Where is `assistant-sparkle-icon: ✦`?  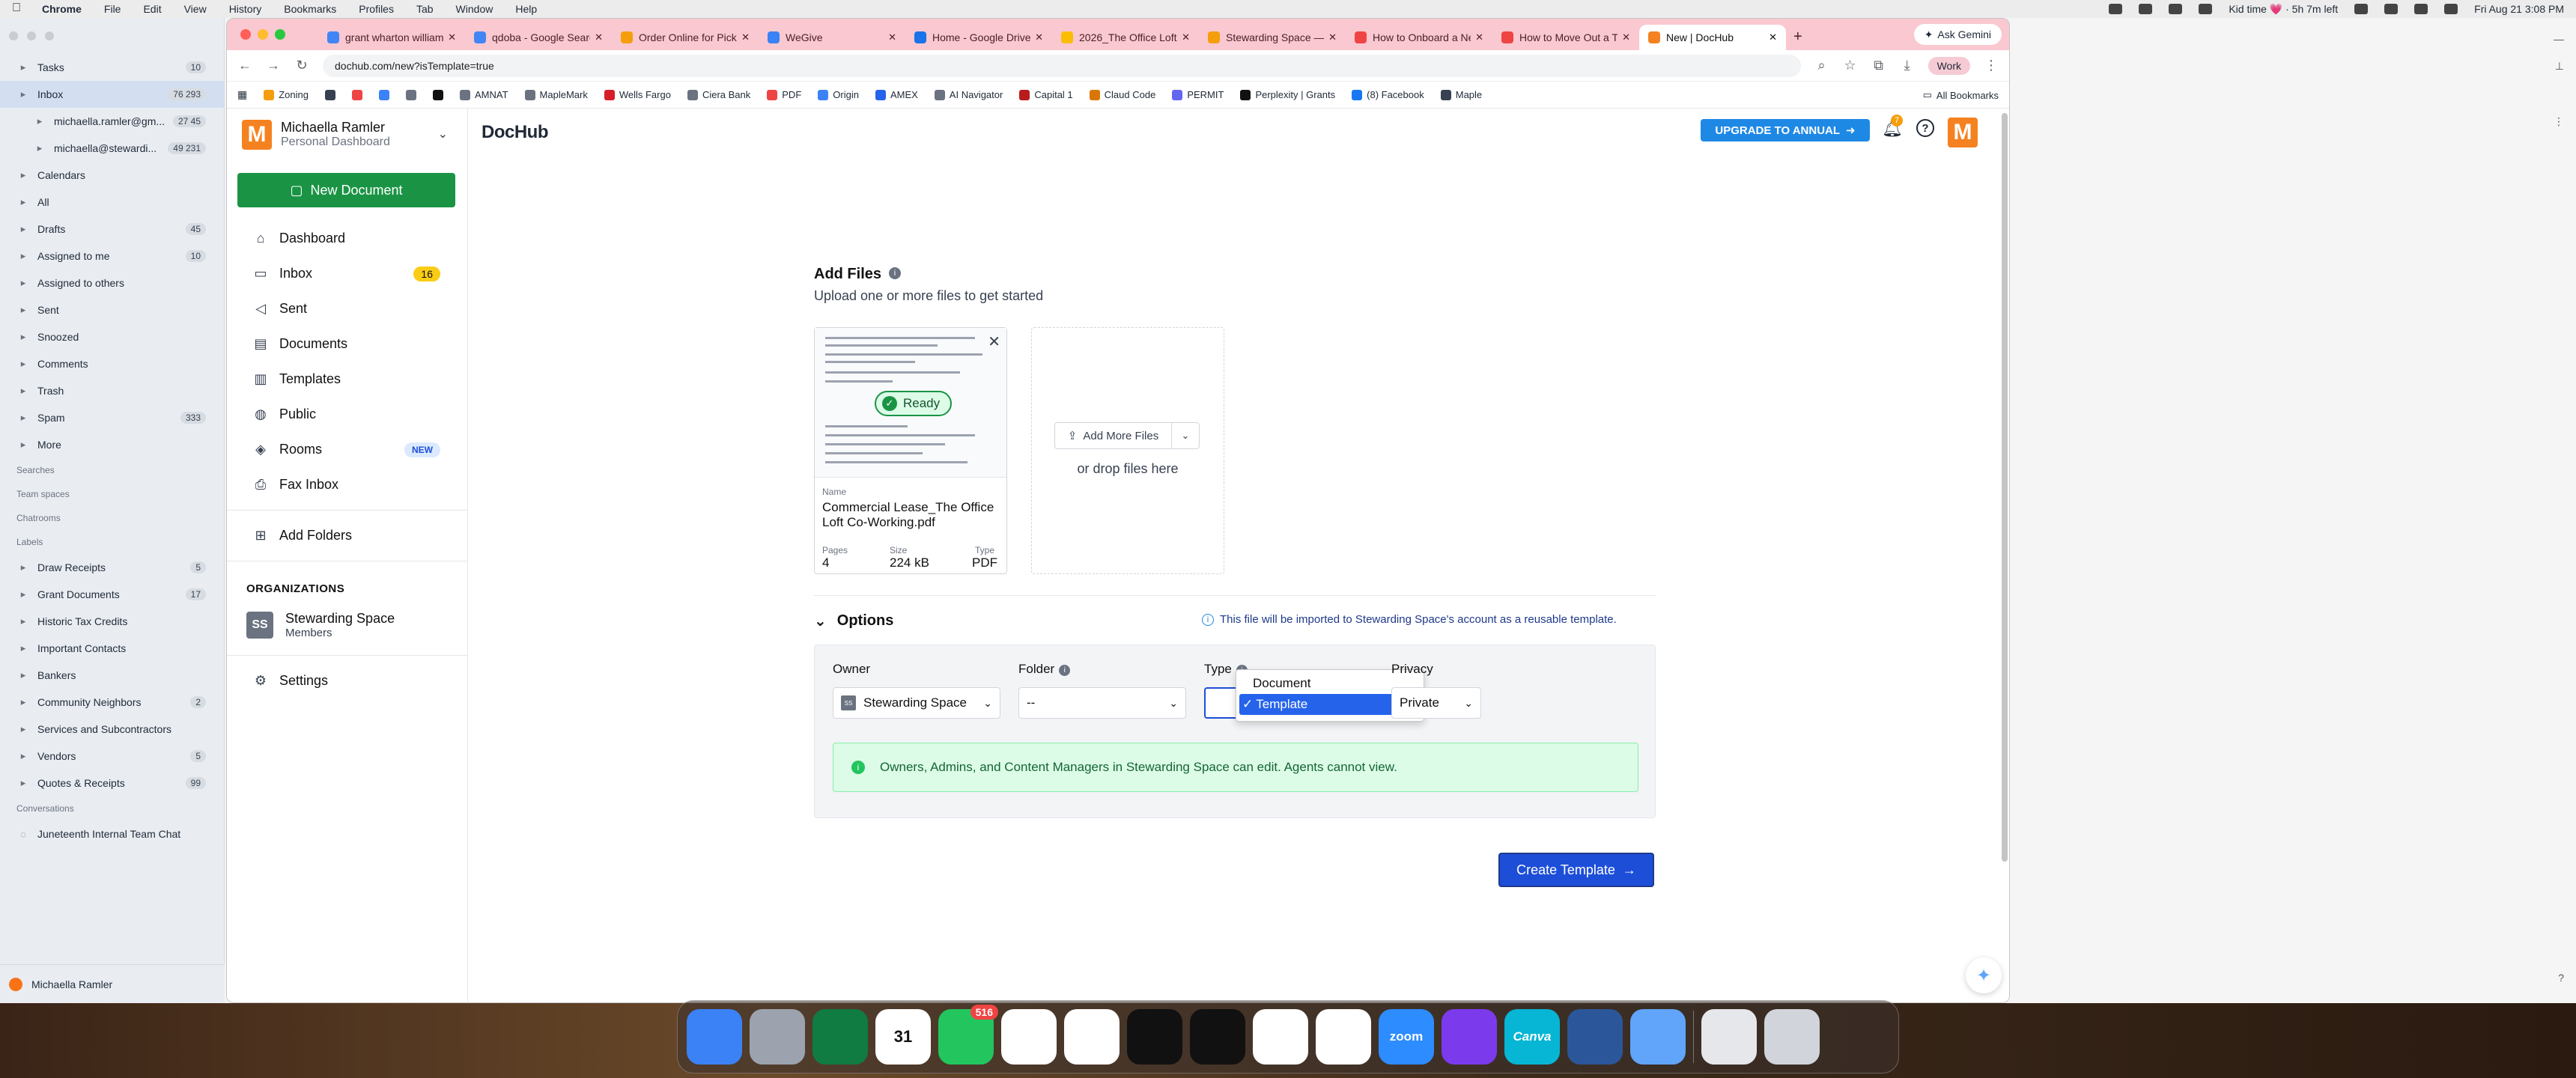 assistant-sparkle-icon: ✦ is located at coordinates (1984, 975).